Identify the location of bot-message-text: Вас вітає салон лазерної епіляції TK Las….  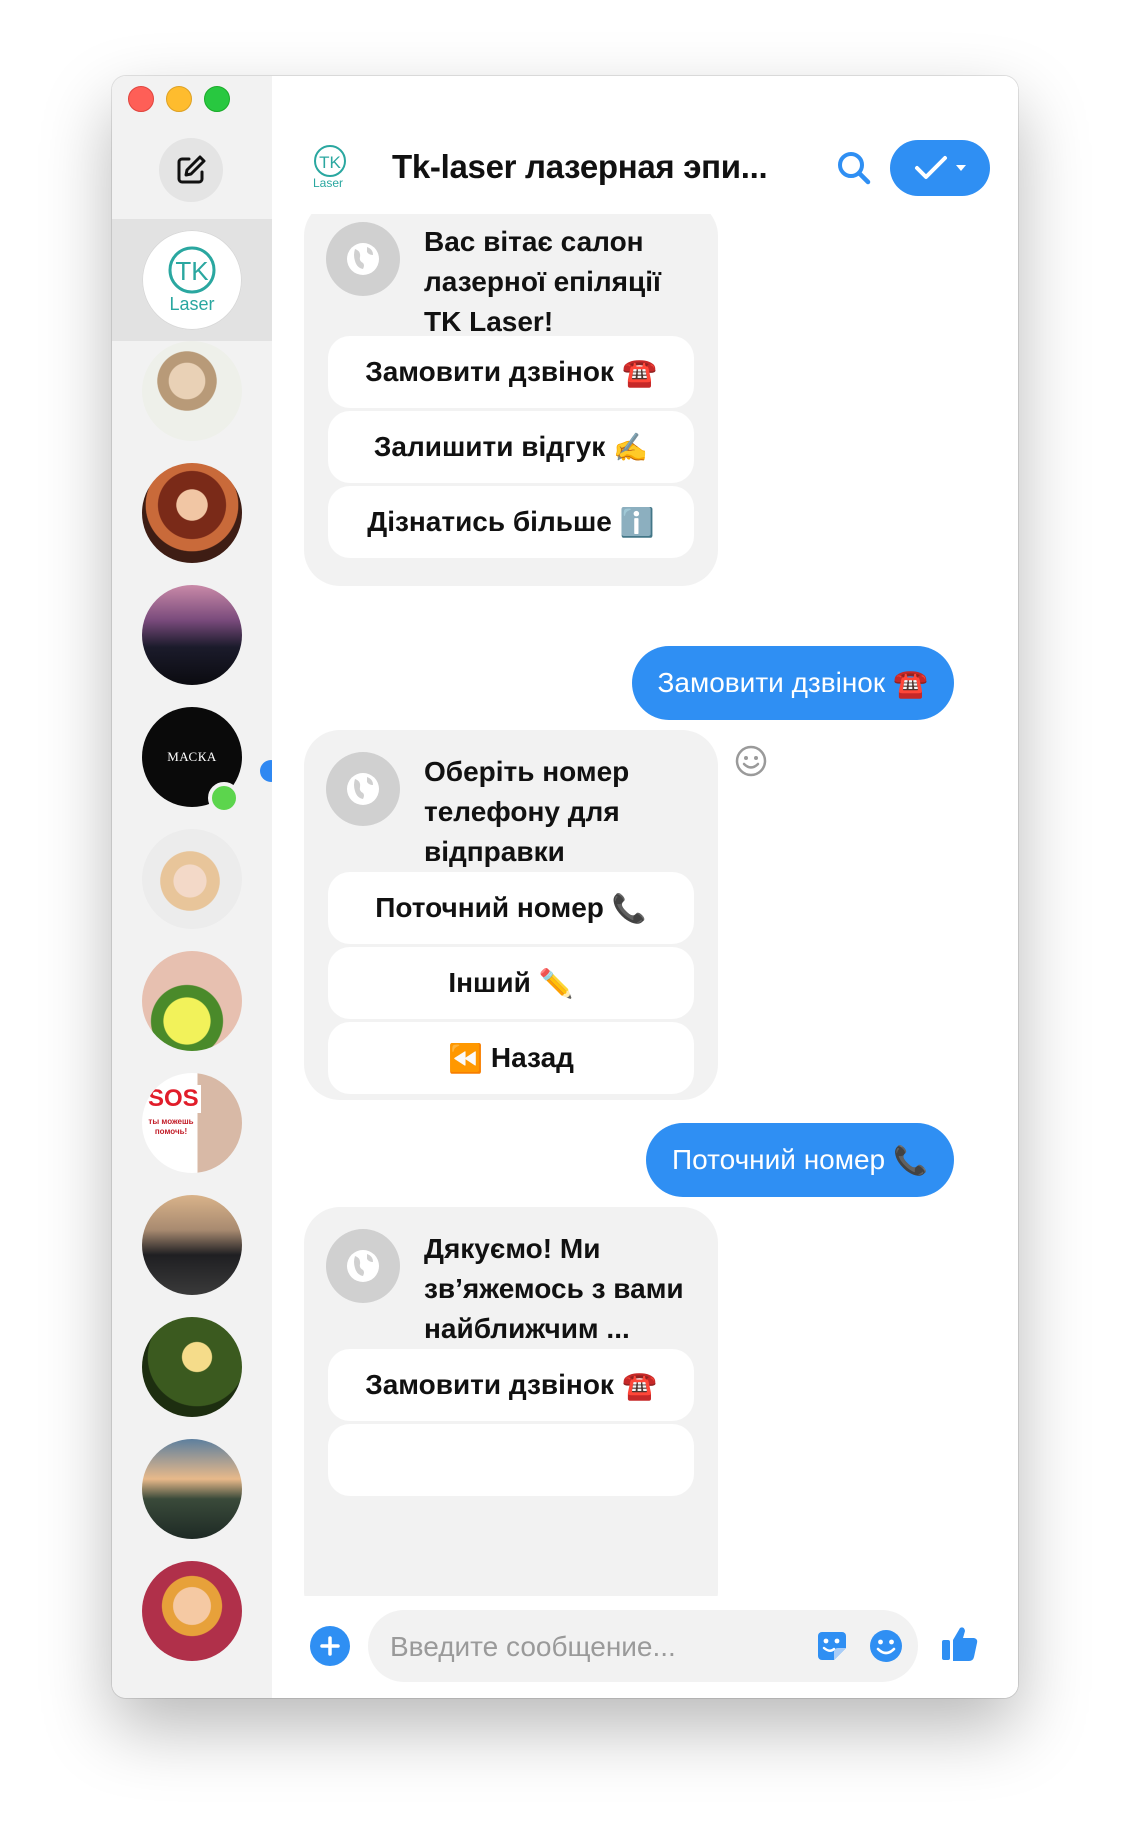
(542, 281).